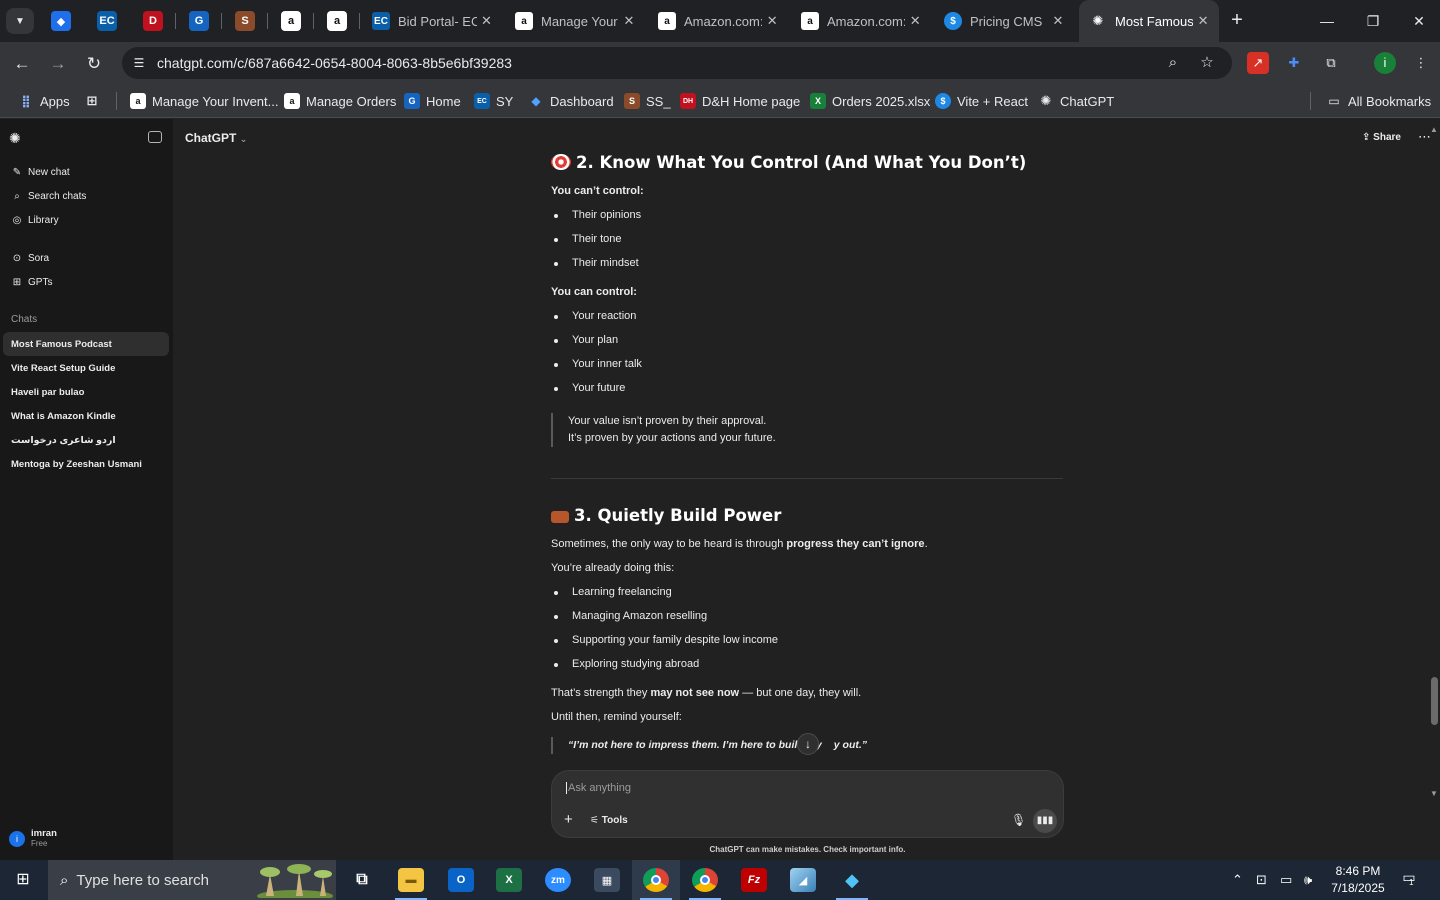  Describe the element at coordinates (411, 880) in the screenshot. I see `file-explorer-icon: ▬` at that location.